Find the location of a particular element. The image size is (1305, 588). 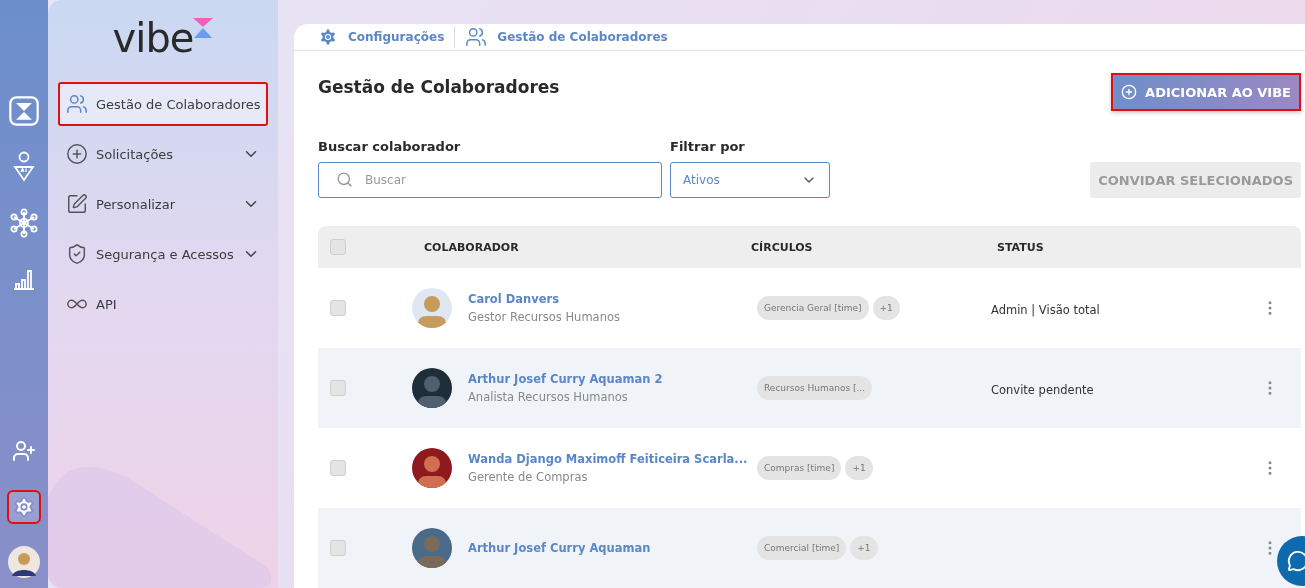

column-header: COLABORADOR is located at coordinates (472, 247).